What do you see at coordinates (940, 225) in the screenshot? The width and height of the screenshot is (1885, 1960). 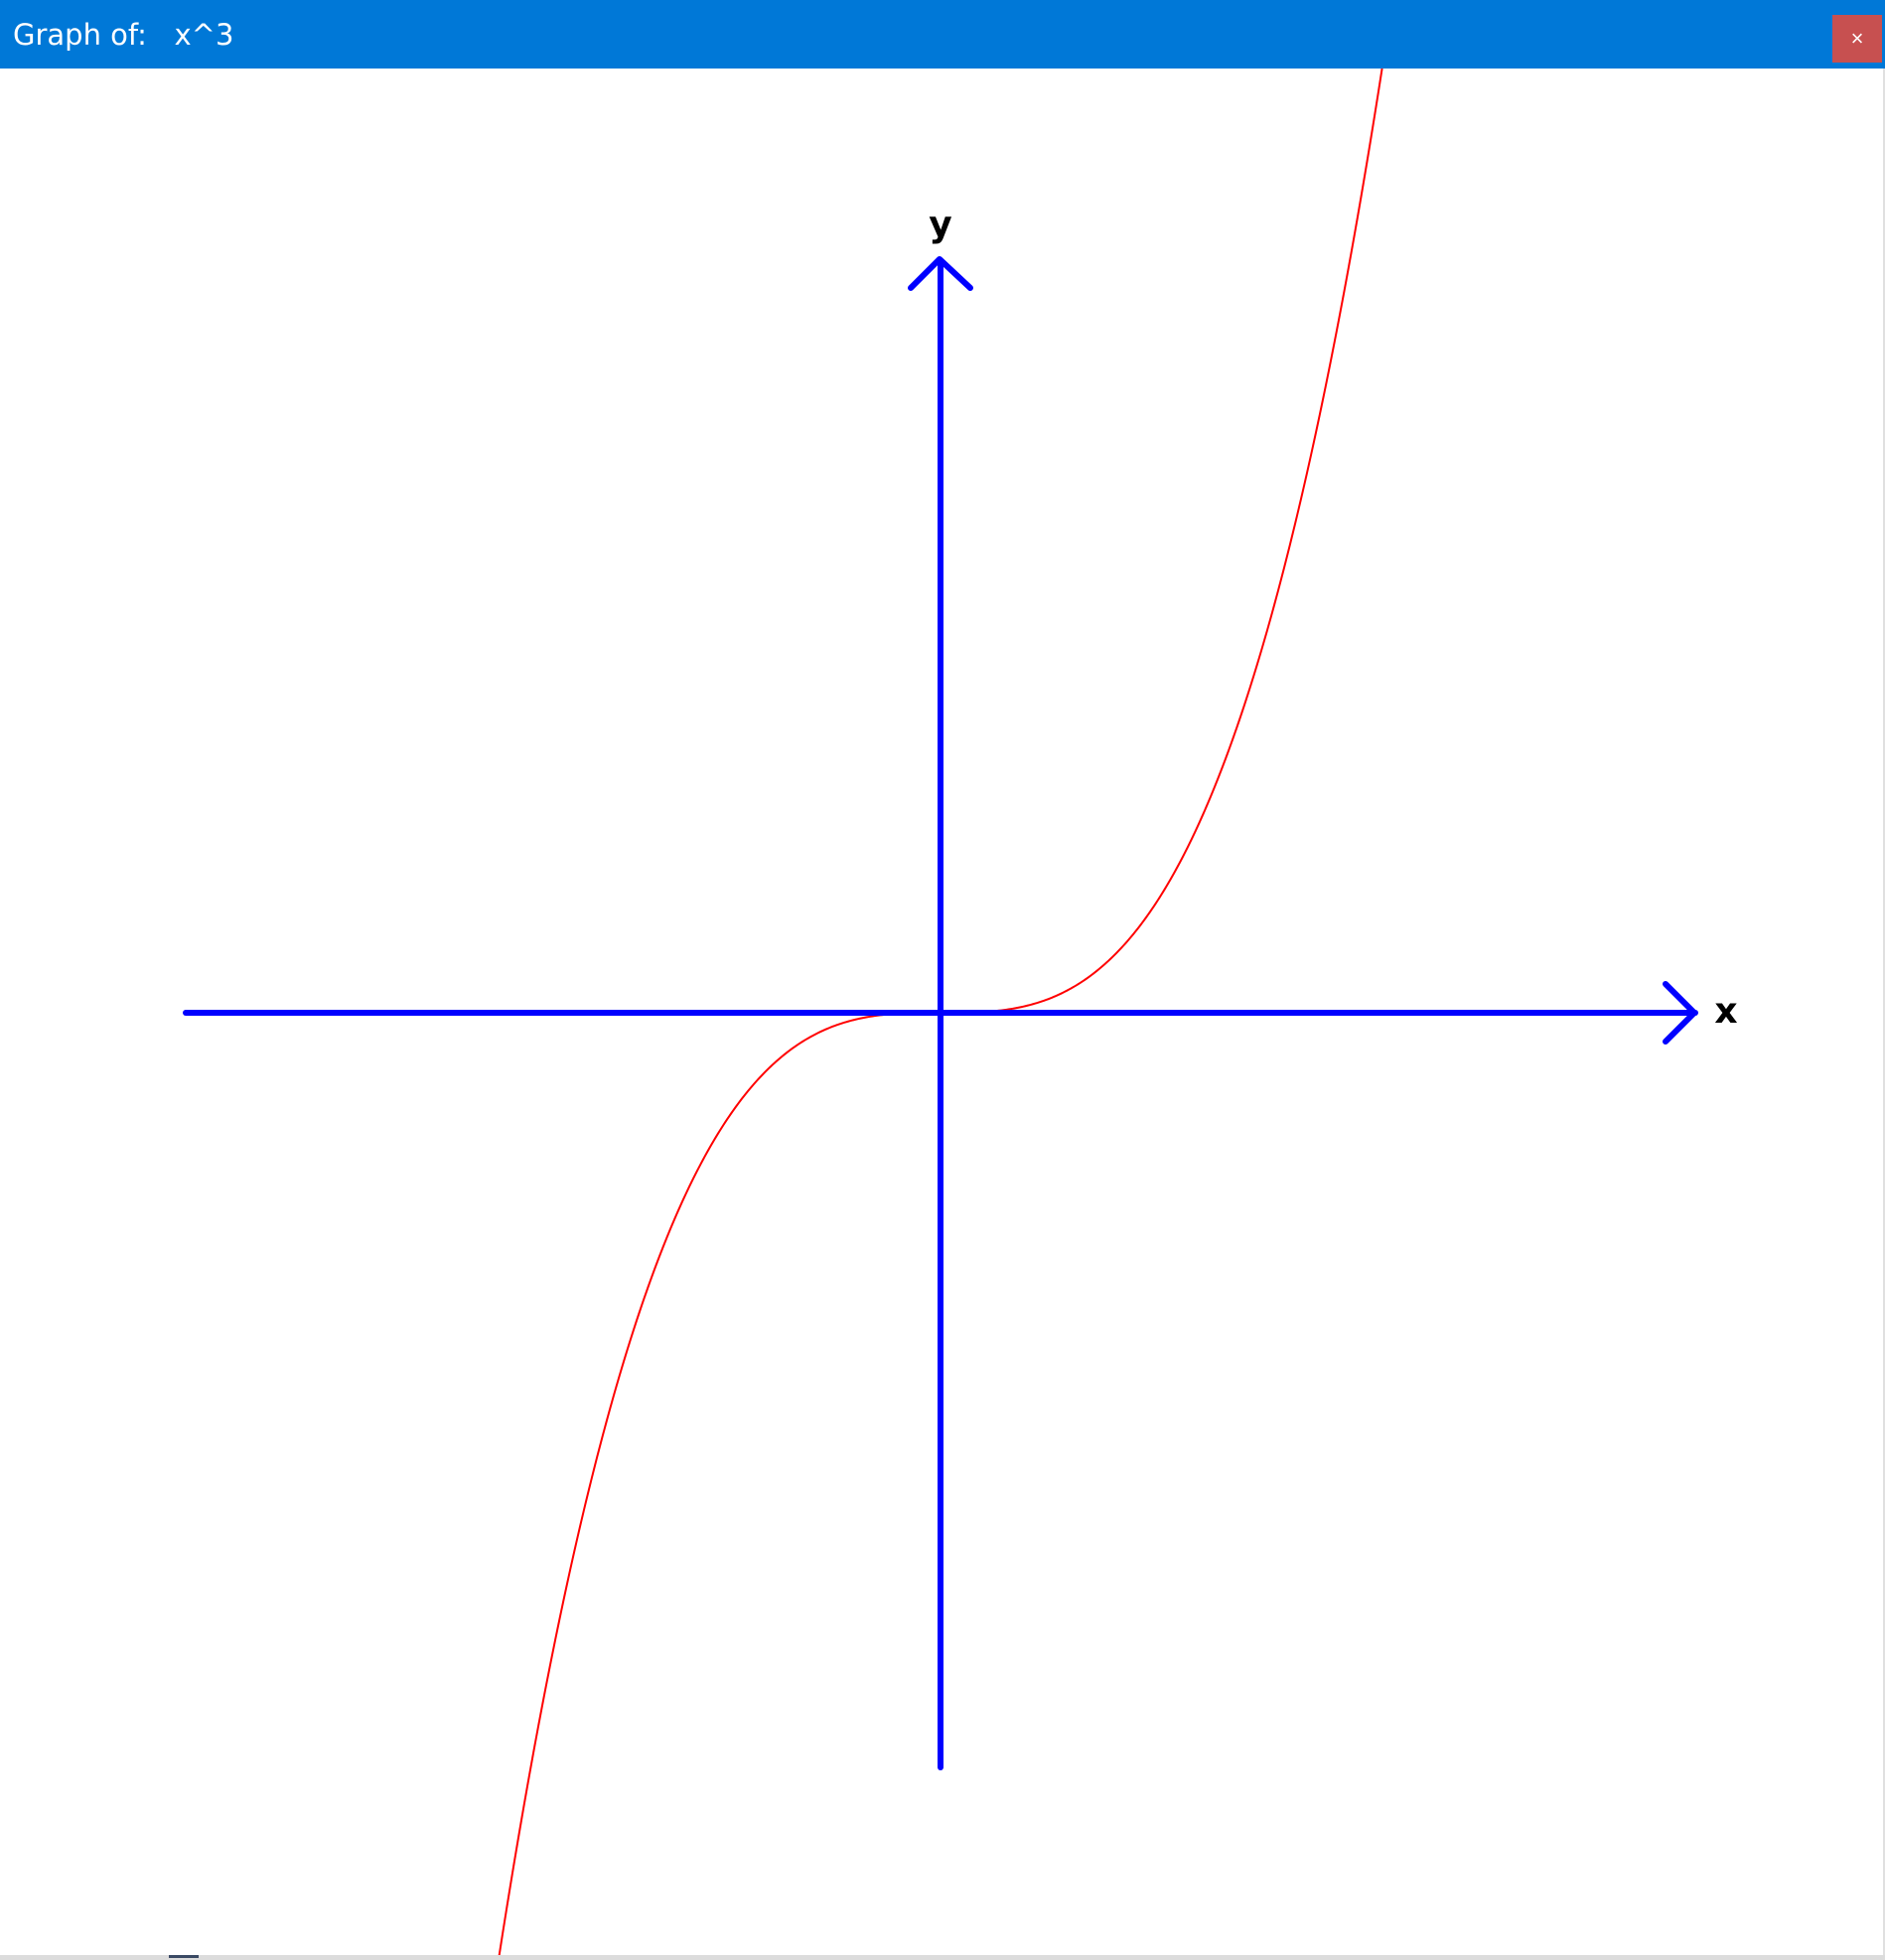 I see `y-axis-label: y` at bounding box center [940, 225].